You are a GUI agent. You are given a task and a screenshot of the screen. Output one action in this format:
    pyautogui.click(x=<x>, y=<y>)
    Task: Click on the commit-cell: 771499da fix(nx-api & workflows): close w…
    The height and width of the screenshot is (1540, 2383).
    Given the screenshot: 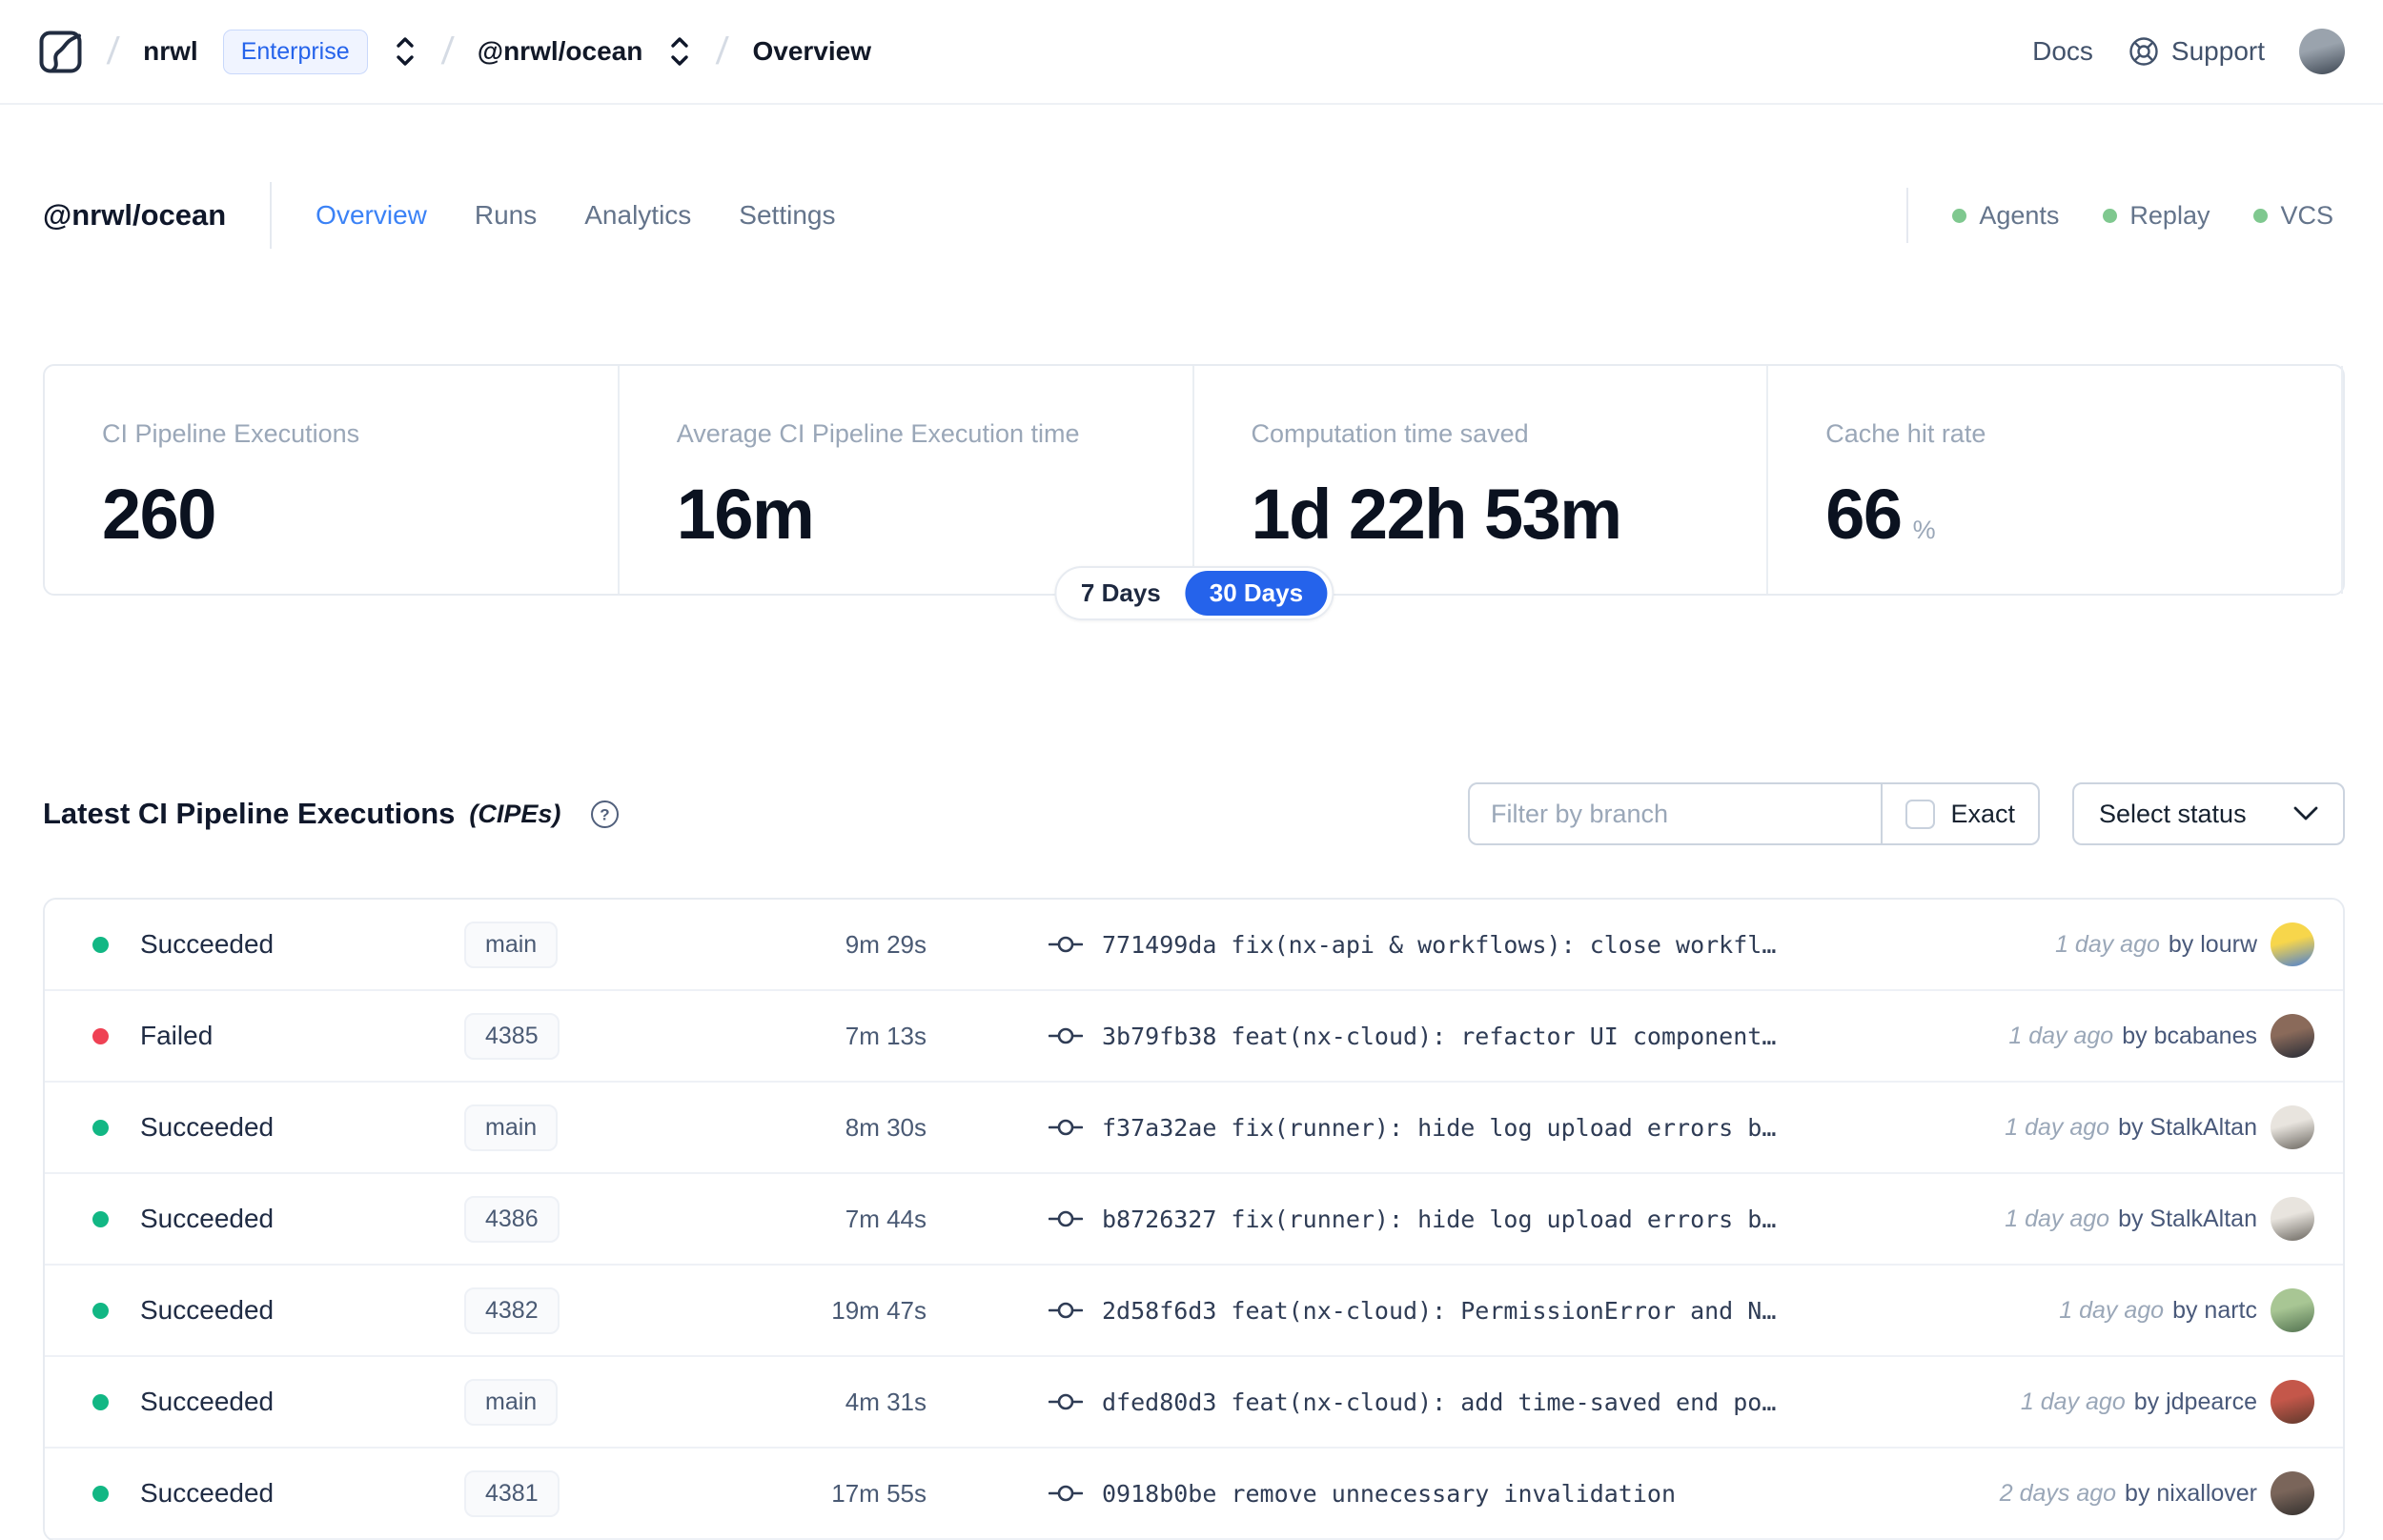 What is the action you would take?
    pyautogui.click(x=1543, y=945)
    